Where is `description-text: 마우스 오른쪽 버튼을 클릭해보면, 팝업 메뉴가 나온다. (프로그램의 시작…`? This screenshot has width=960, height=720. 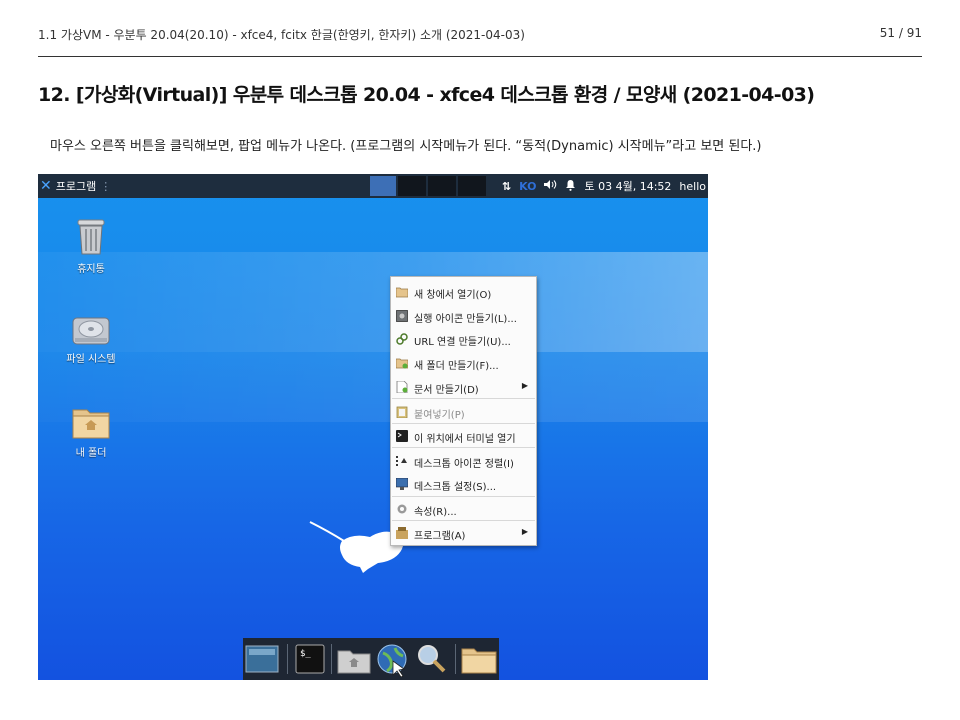 description-text: 마우스 오른쪽 버튼을 클릭해보면, 팝업 메뉴가 나온다. (프로그램의 시작… is located at coordinates (406, 146).